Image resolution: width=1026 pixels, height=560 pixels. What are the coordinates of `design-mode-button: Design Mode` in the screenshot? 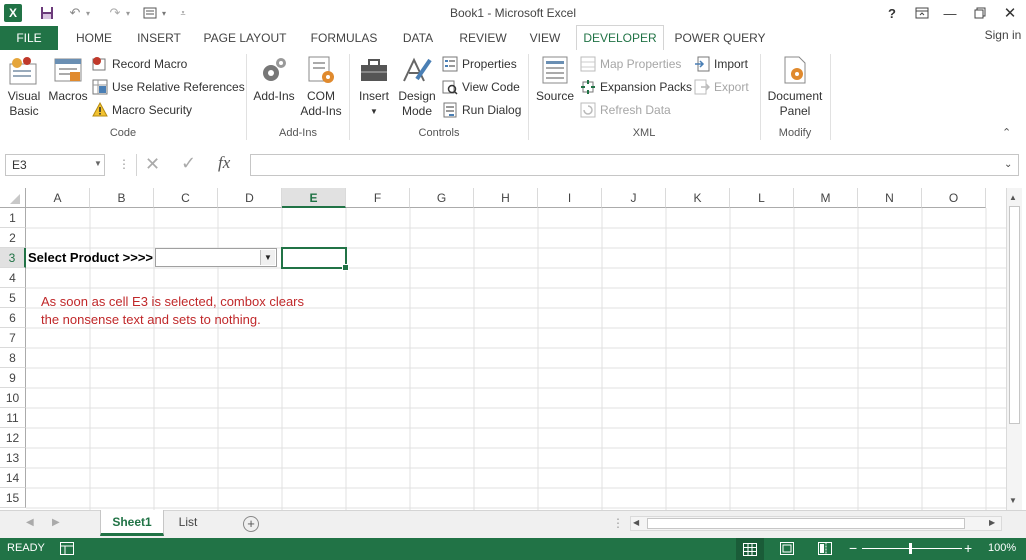 It's located at (417, 86).